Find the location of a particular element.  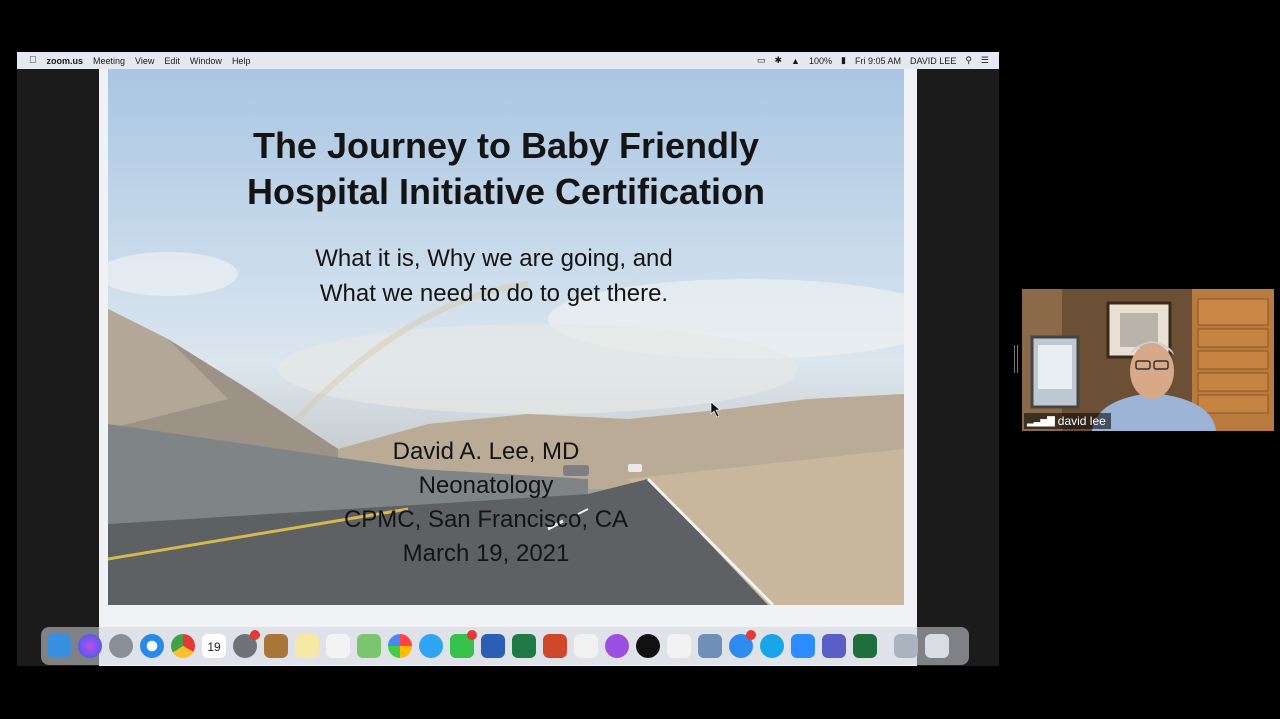

menu-clock: Fri 9:05 AM is located at coordinates (878, 61).